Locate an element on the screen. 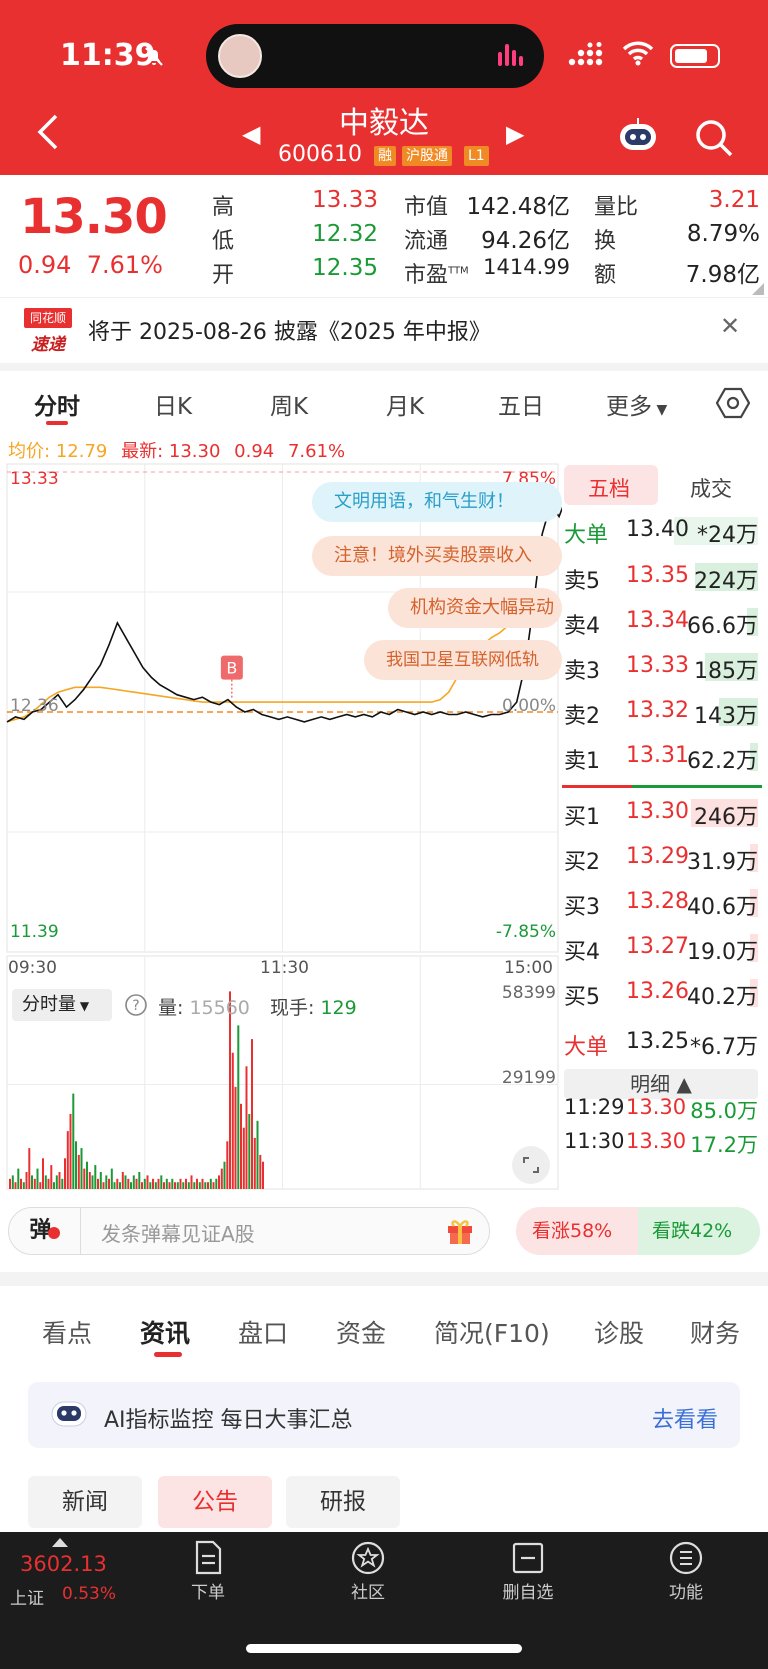  stock-code: 600610 is located at coordinates (320, 154).